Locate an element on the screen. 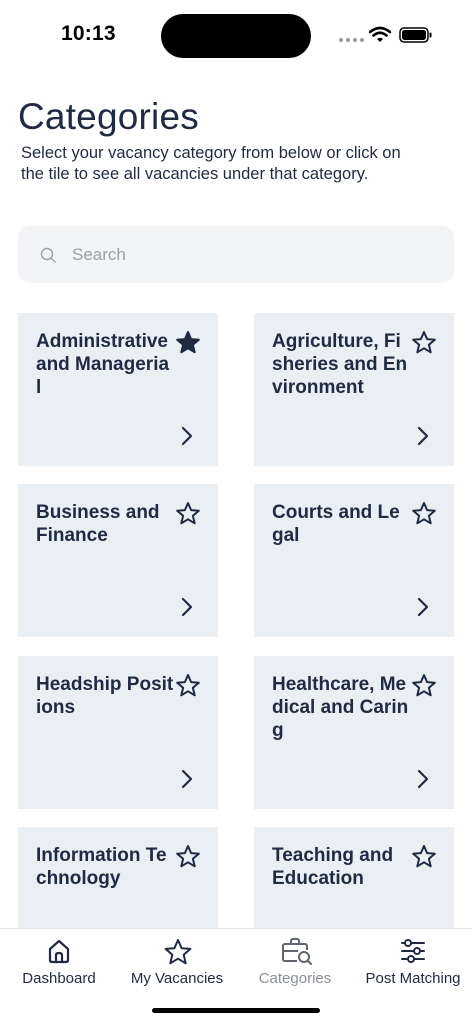  tab-label: Dashboard is located at coordinates (59, 978).